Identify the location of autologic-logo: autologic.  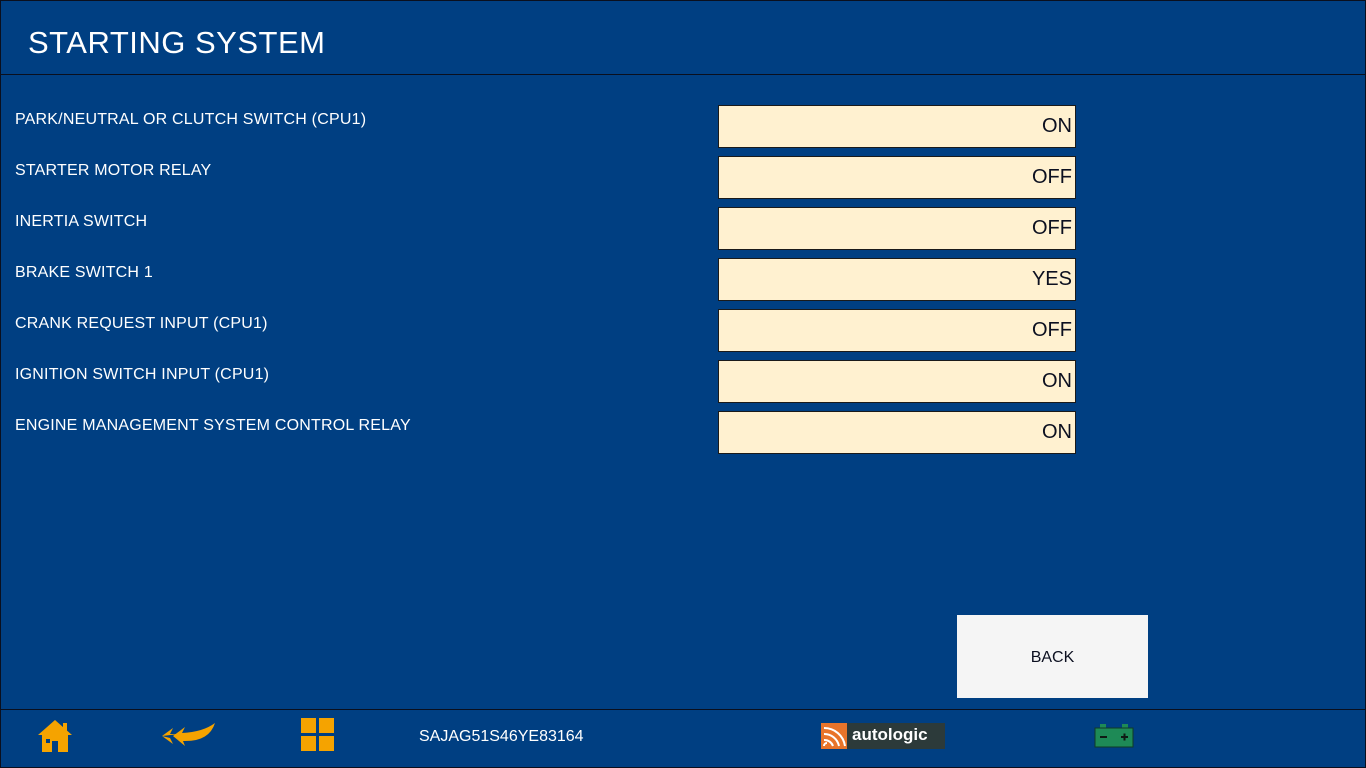
(883, 736).